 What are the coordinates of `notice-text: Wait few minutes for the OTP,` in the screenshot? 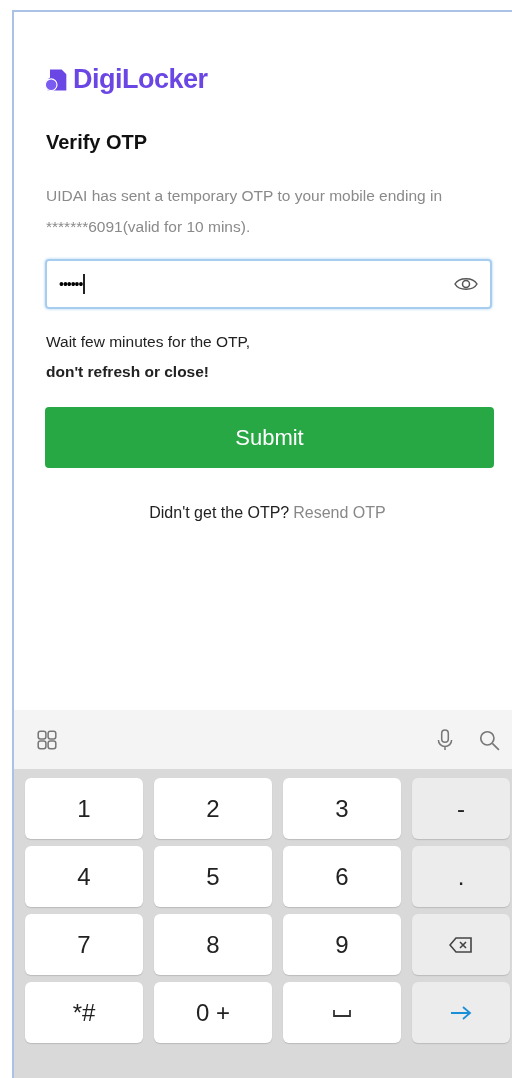 It's located at (149, 342).